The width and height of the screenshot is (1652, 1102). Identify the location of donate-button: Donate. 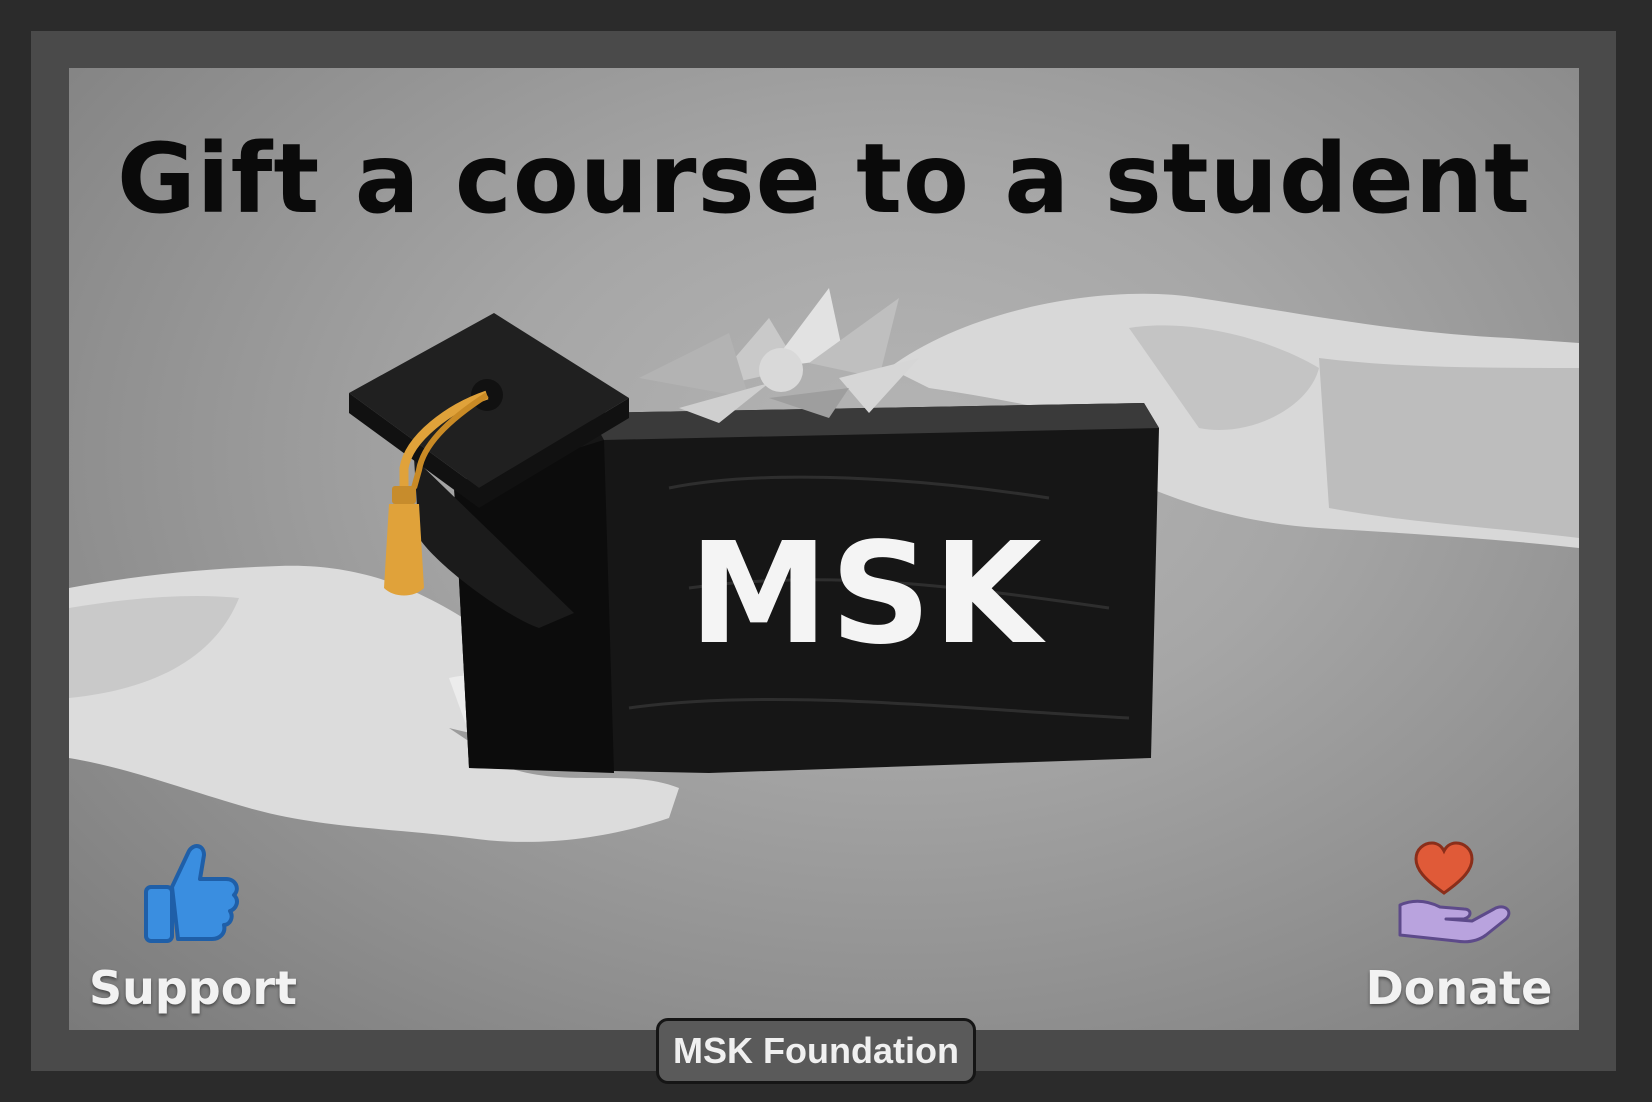
(1459, 927).